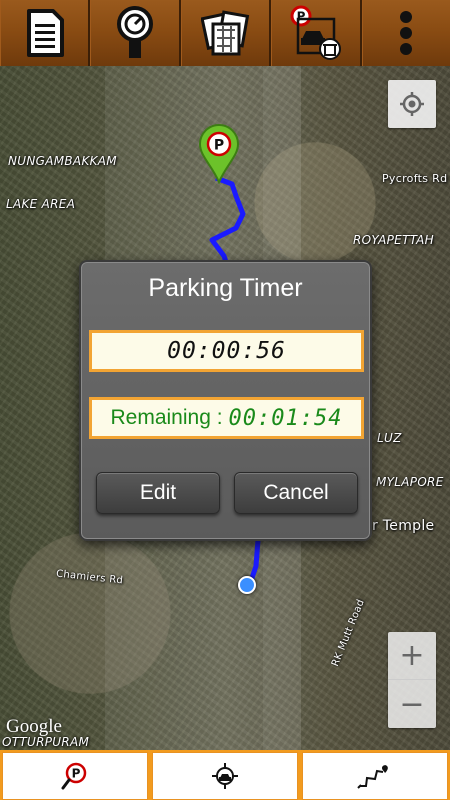 This screenshot has height=800, width=450. What do you see at coordinates (372, 777) in the screenshot?
I see `route-directions-icon` at bounding box center [372, 777].